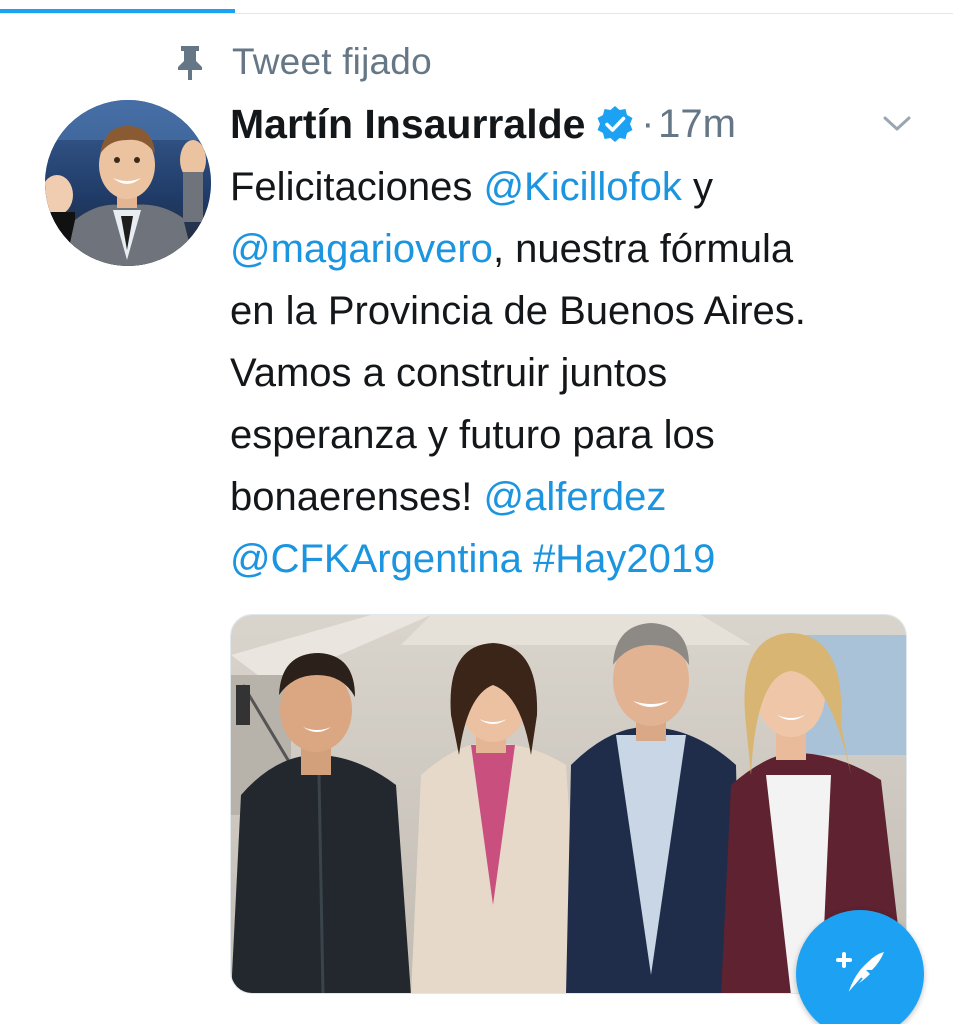  I want to click on tweet-text-line: @CFKArgentina #Hay2019, so click(580, 559).